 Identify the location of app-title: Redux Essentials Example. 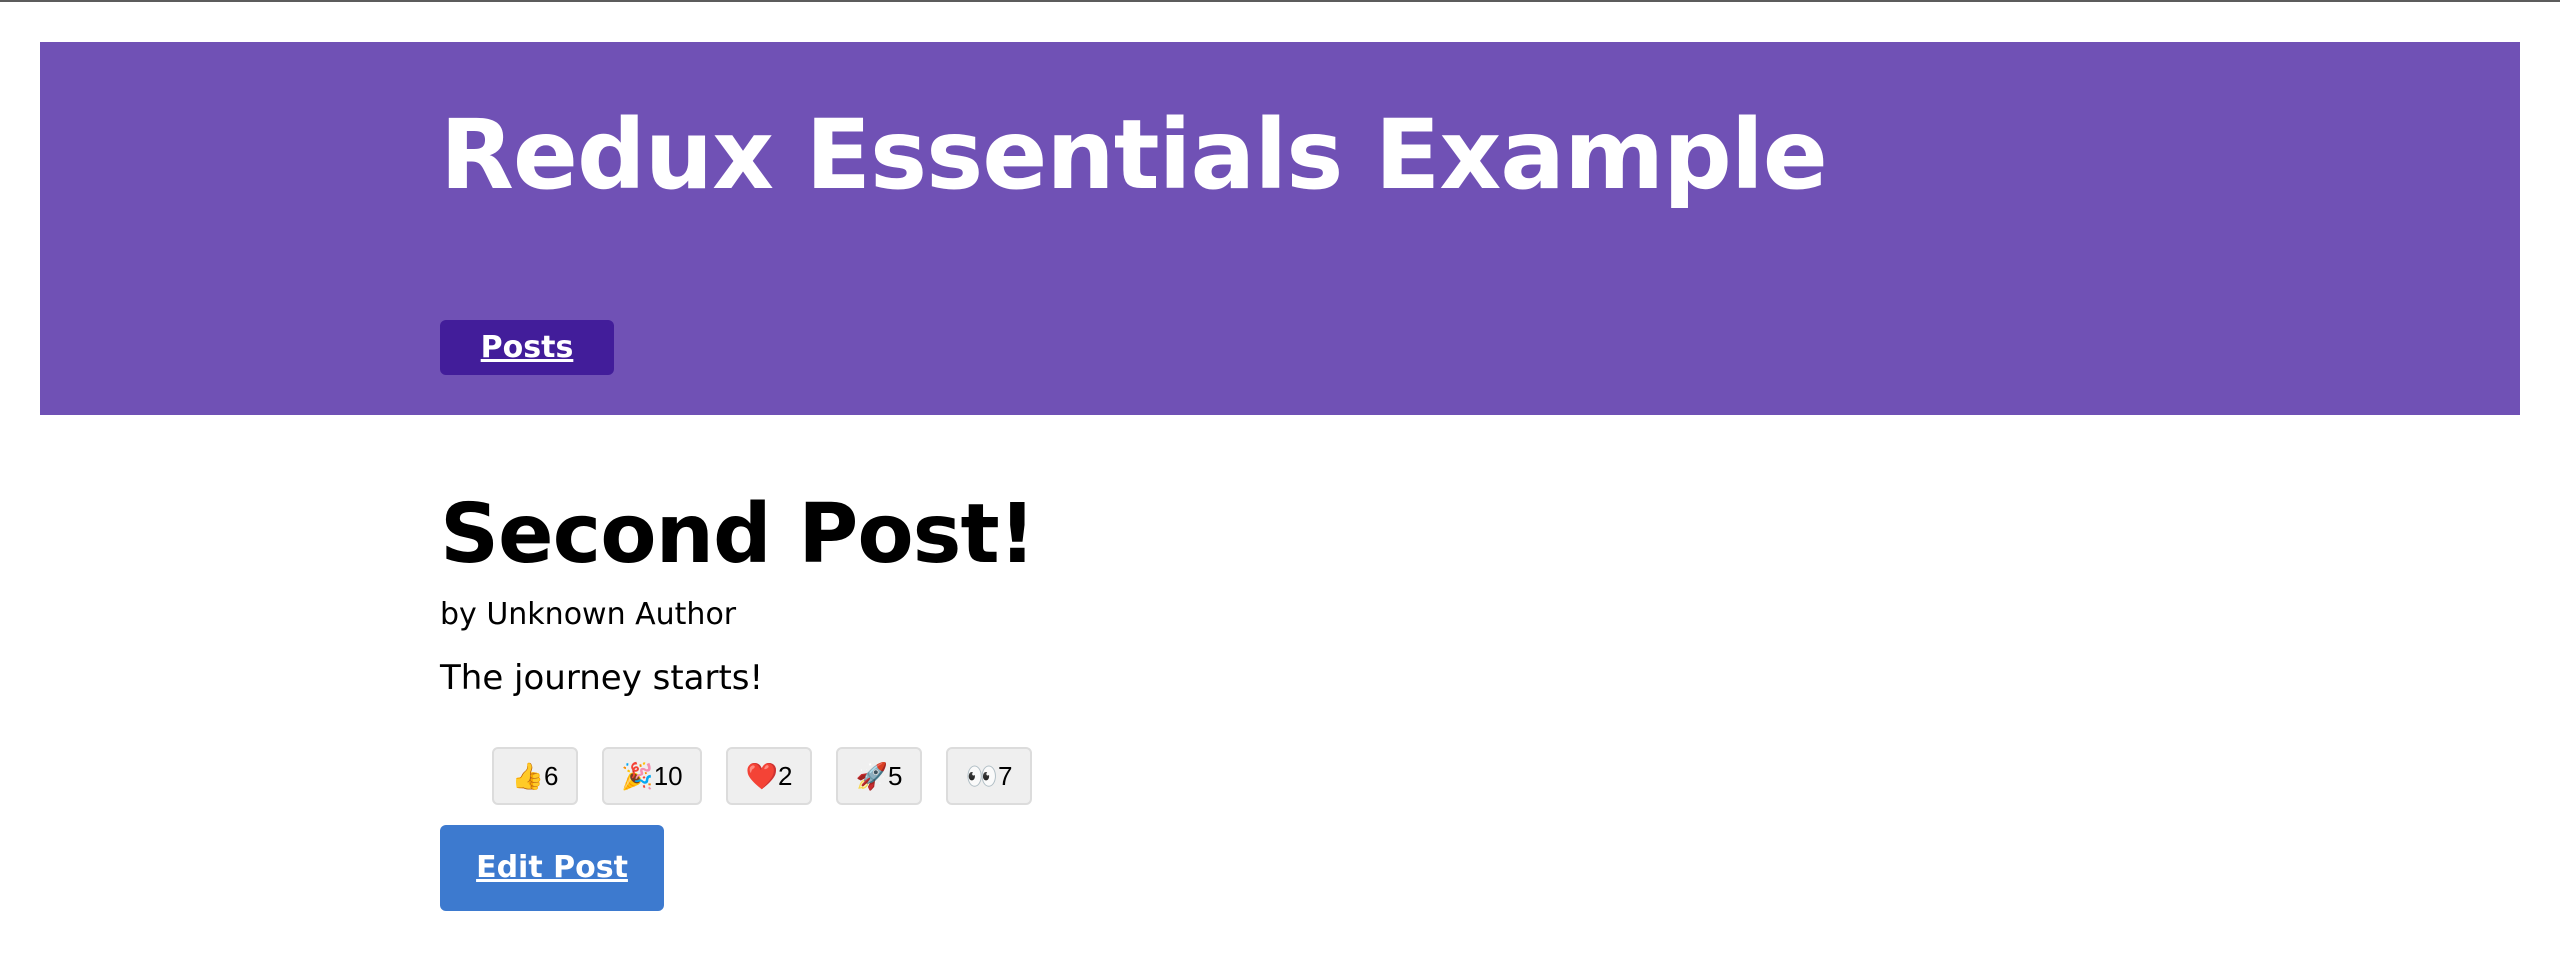
(1134, 155).